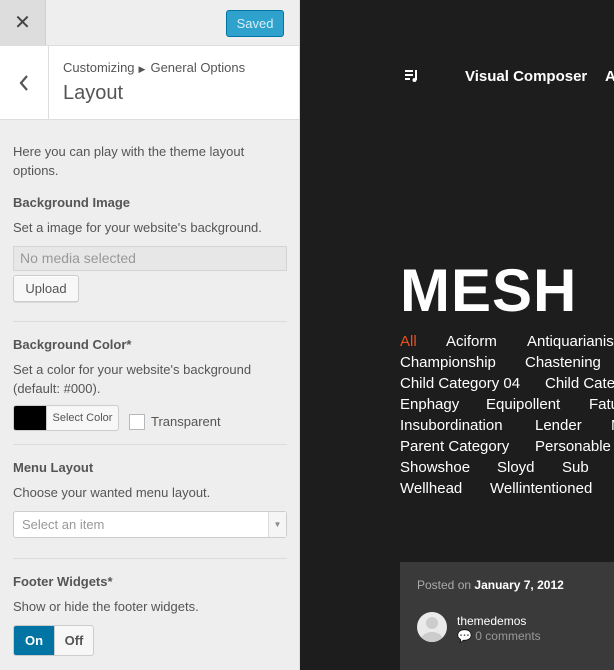 The image size is (614, 670). I want to click on back-button, so click(24, 82).